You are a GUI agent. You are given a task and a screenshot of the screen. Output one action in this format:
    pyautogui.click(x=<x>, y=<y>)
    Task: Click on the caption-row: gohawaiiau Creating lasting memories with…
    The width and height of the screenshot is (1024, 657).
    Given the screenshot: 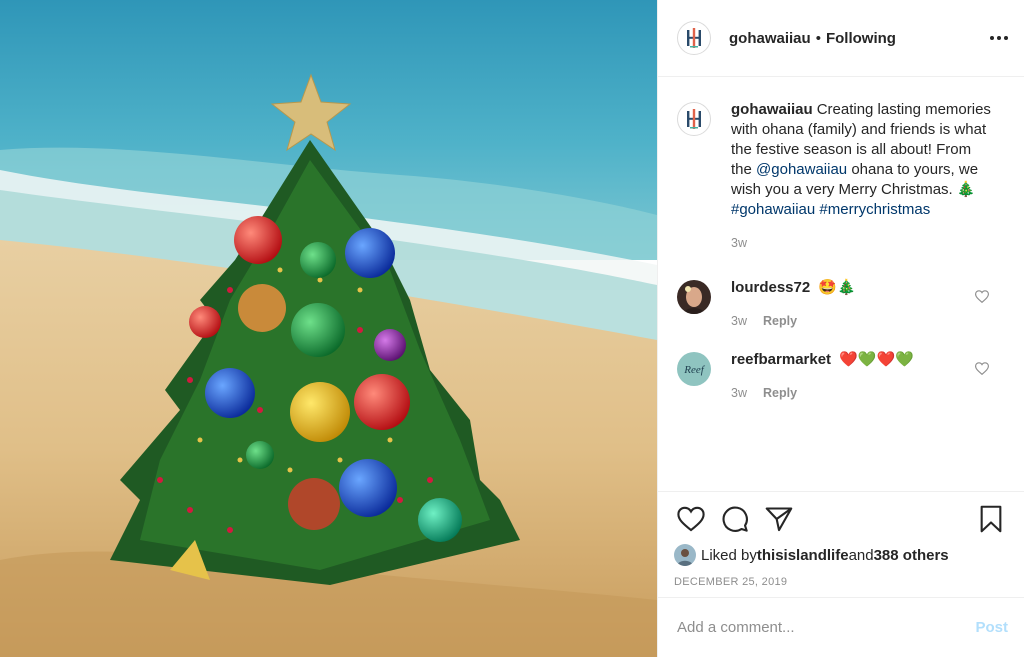 What is the action you would take?
    pyautogui.click(x=842, y=175)
    